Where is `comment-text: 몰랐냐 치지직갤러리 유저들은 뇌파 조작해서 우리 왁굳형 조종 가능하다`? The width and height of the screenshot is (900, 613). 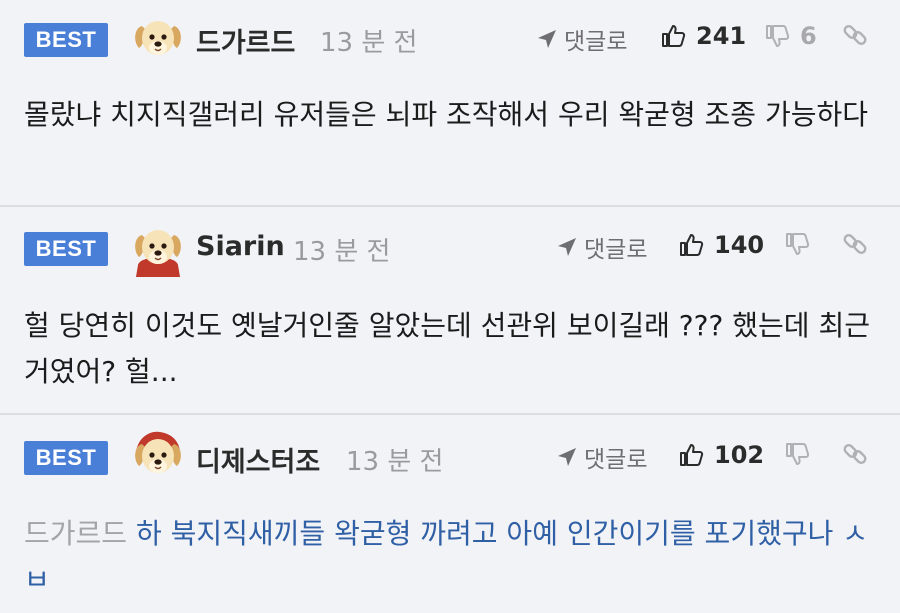
comment-text: 몰랐냐 치지직갤러리 유저들은 뇌파 조작해서 우리 왁굳형 조종 가능하다 is located at coordinates (446, 114).